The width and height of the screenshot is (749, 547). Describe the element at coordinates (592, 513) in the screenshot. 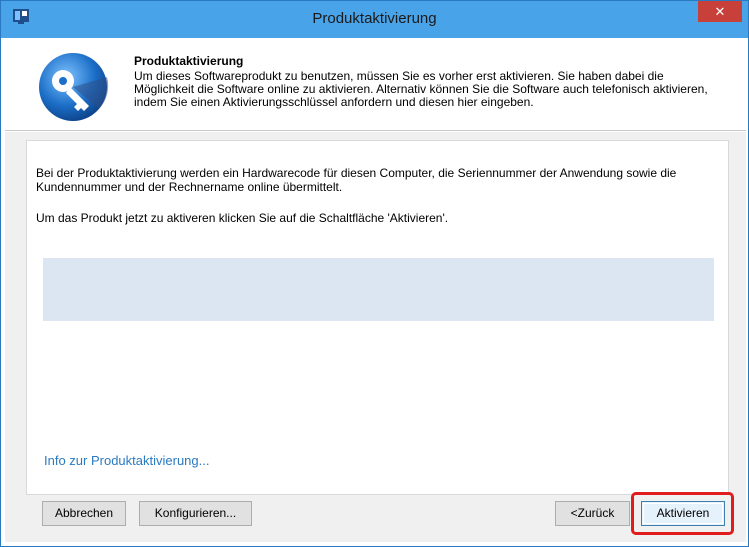

I see `back-button: <Zurück` at that location.